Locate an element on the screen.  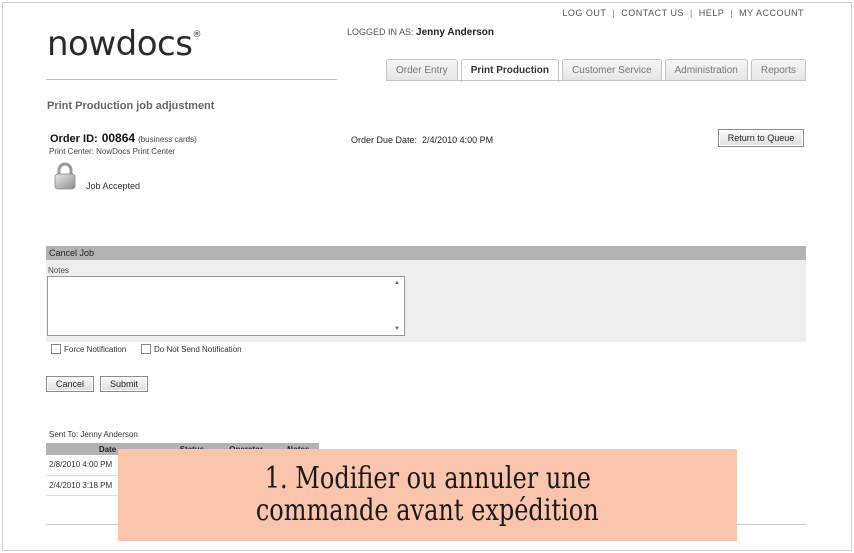
tab-administration: Administration is located at coordinates (706, 70).